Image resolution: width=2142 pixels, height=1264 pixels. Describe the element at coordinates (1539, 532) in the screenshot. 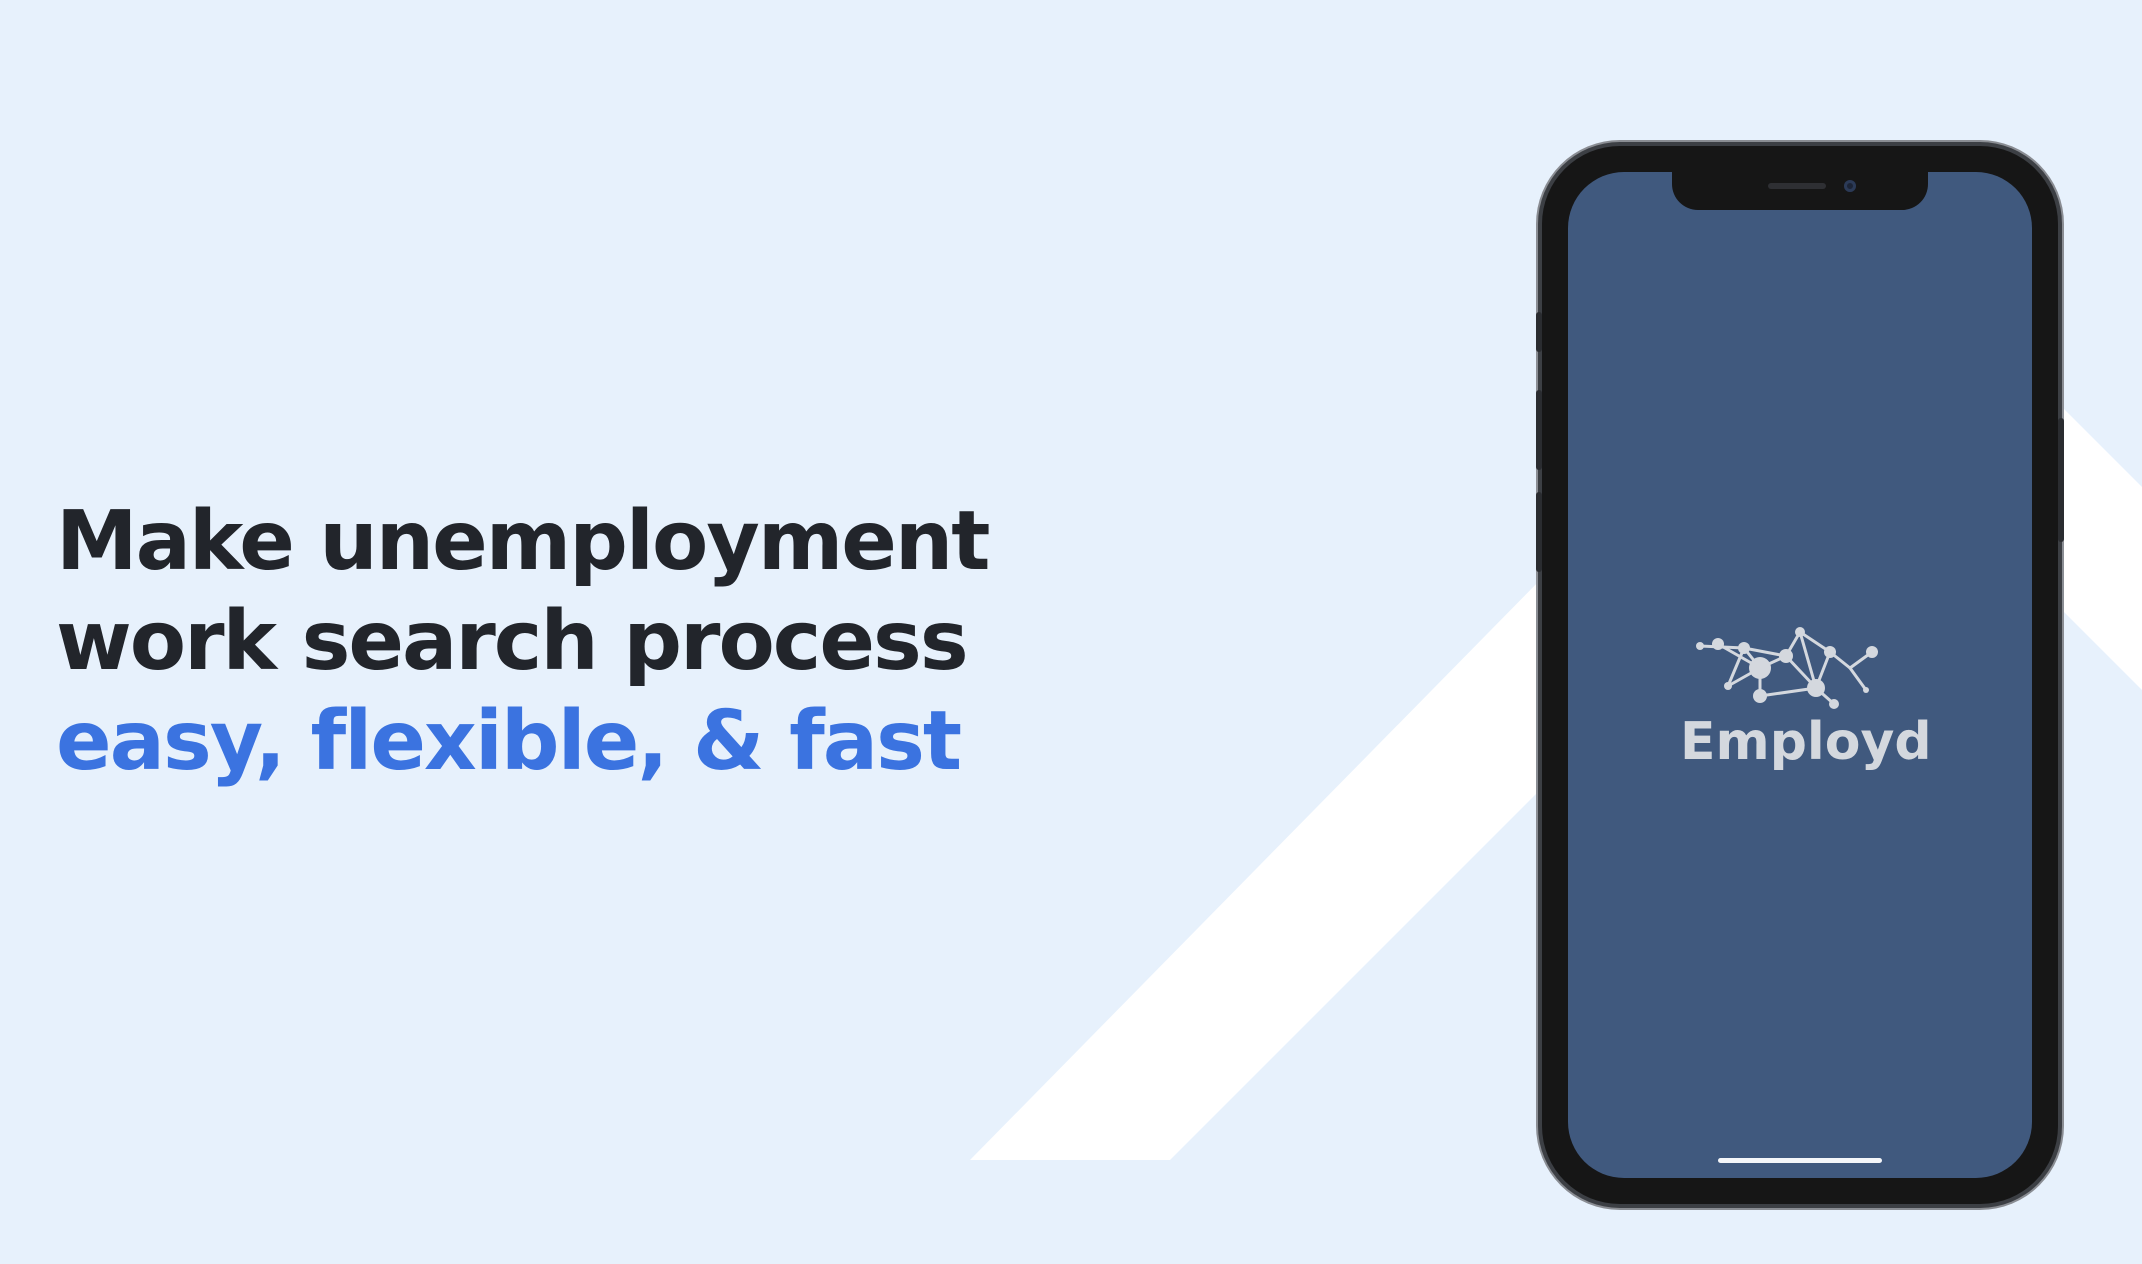

I see `phone-volume-down-button` at that location.